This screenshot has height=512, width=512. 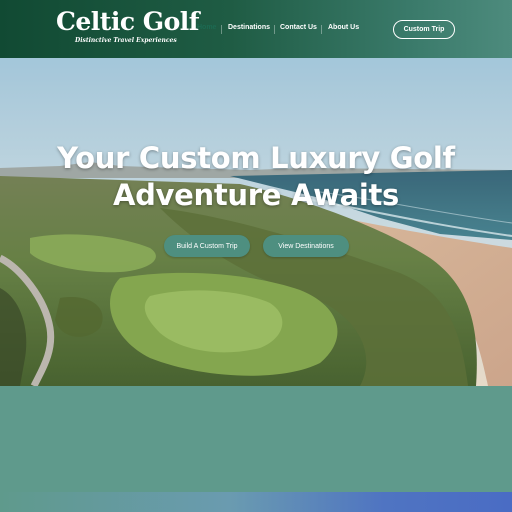 I want to click on hero-title: Your Custom Luxury Golf Adventure Awaits, so click(x=256, y=177).